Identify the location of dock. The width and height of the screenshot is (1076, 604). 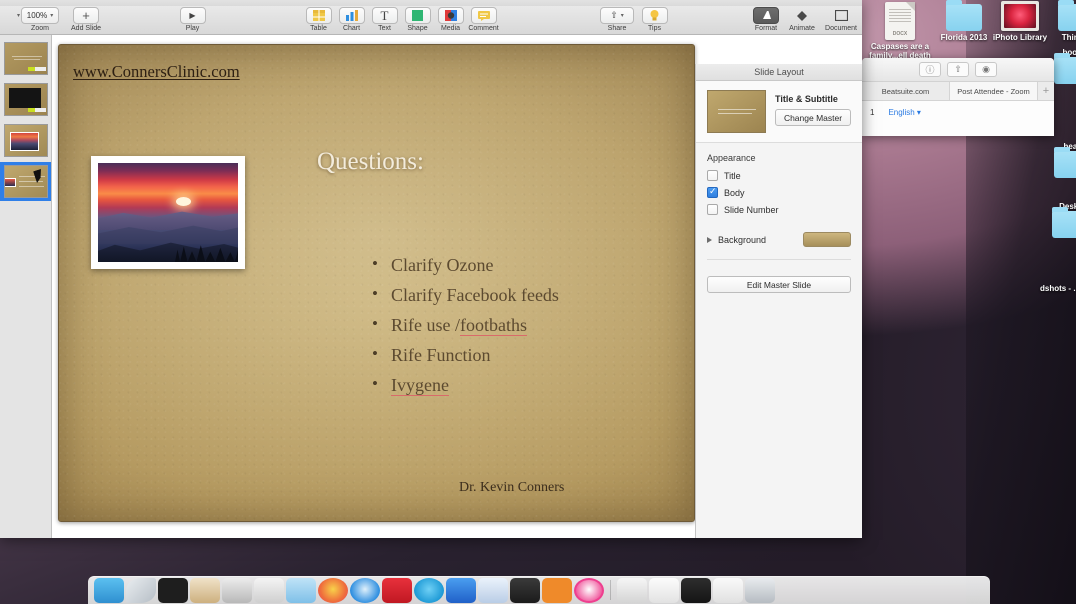
(539, 590).